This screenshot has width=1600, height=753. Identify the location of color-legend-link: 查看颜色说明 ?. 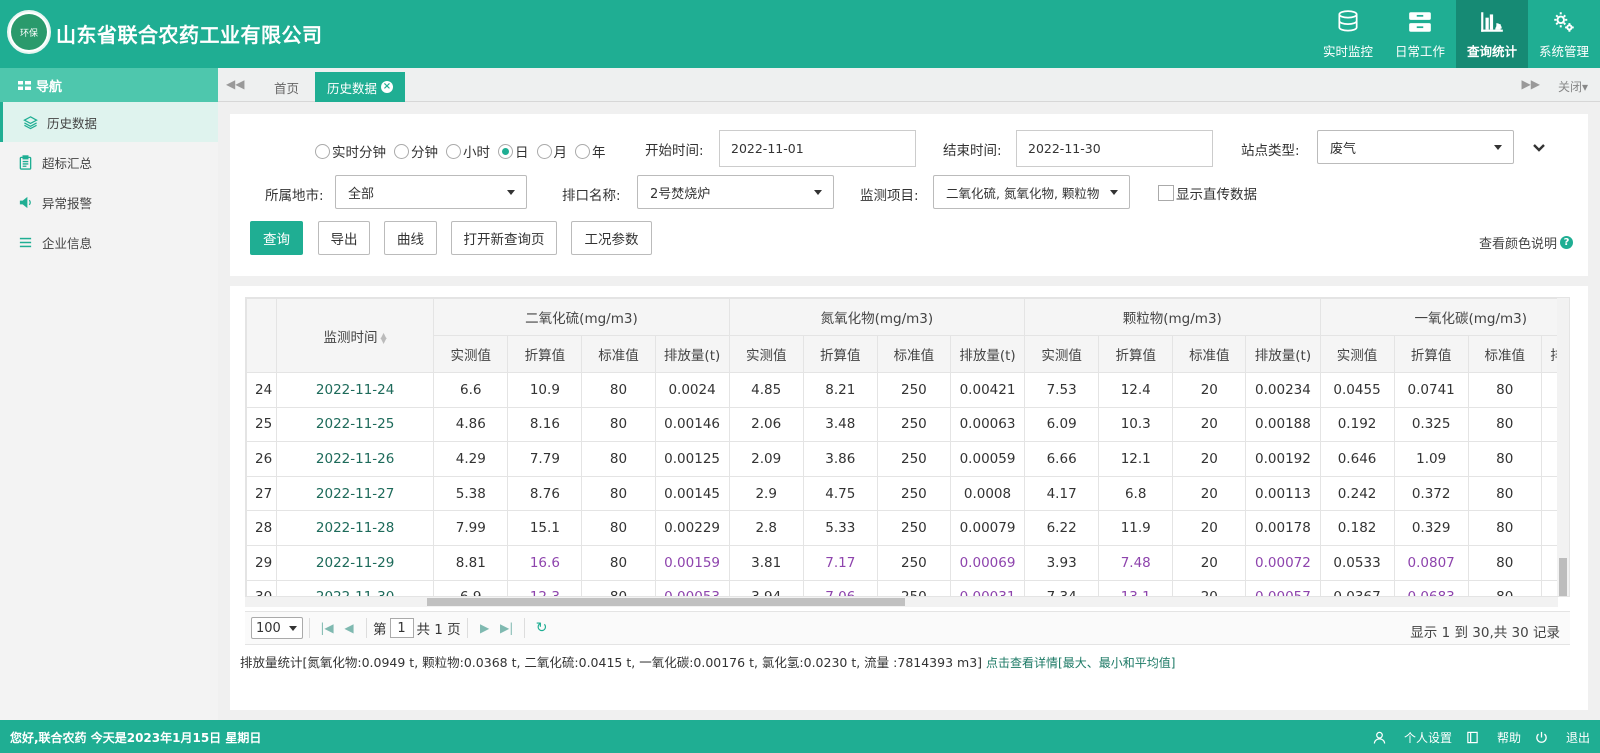
(1526, 242).